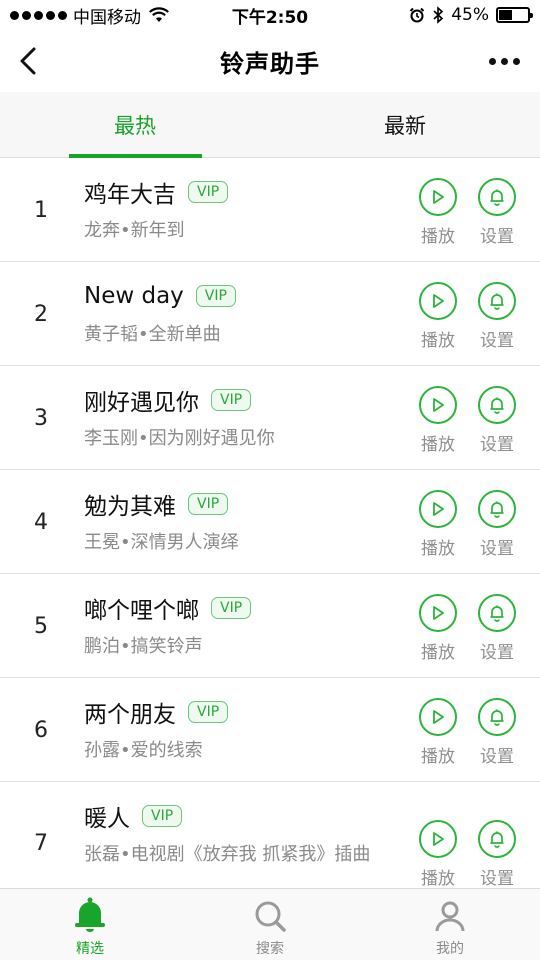 Image resolution: width=540 pixels, height=960 pixels. What do you see at coordinates (90, 949) in the screenshot?
I see `tab-bar-label: 精选` at bounding box center [90, 949].